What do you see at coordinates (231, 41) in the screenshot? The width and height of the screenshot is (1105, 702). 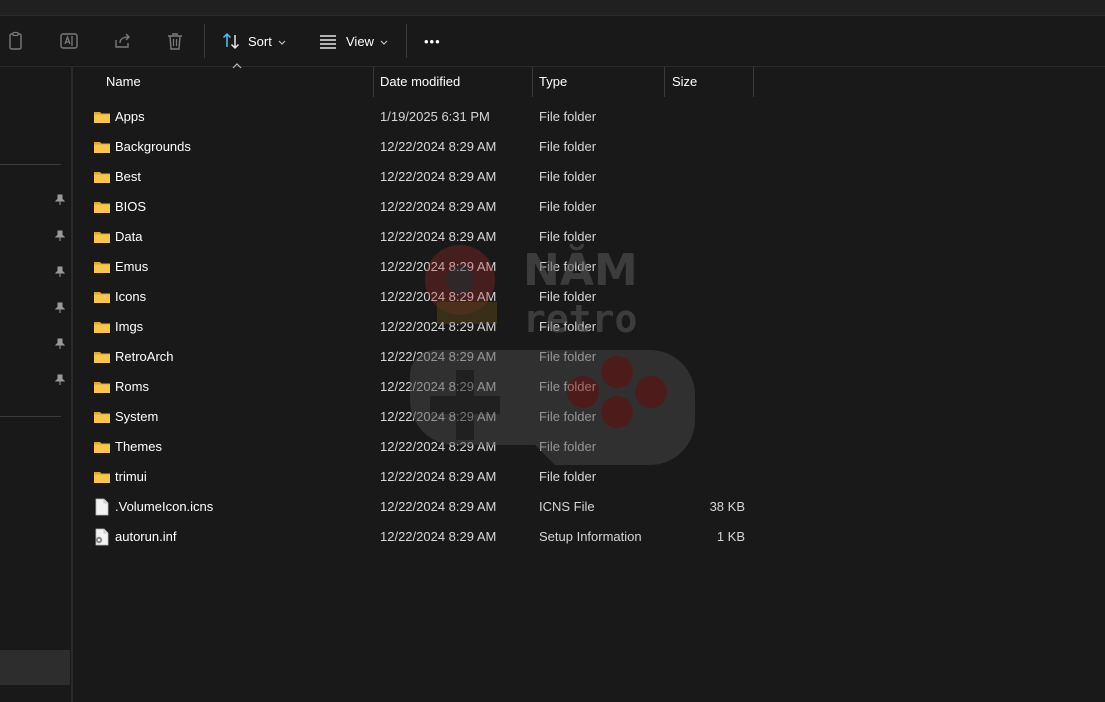 I see `sort-arrows-icon` at bounding box center [231, 41].